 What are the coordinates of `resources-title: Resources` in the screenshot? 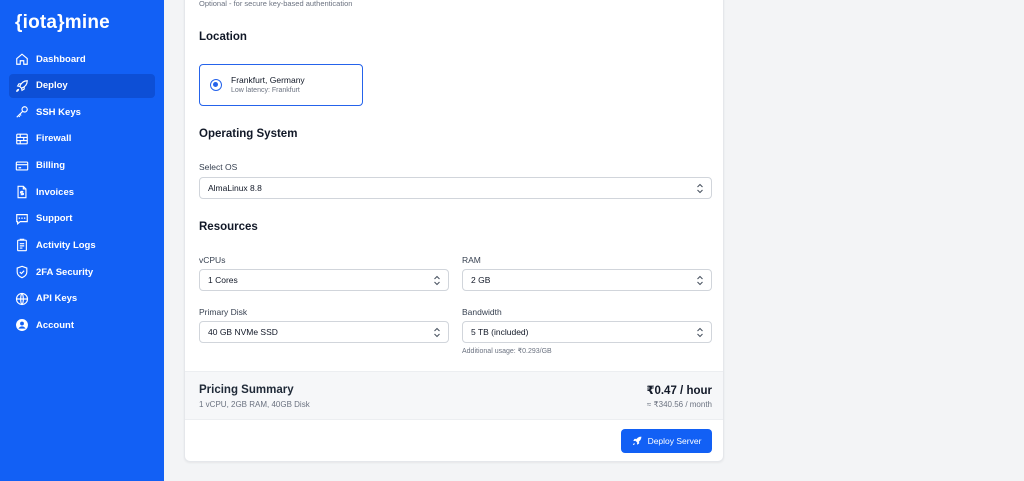 It's located at (228, 227).